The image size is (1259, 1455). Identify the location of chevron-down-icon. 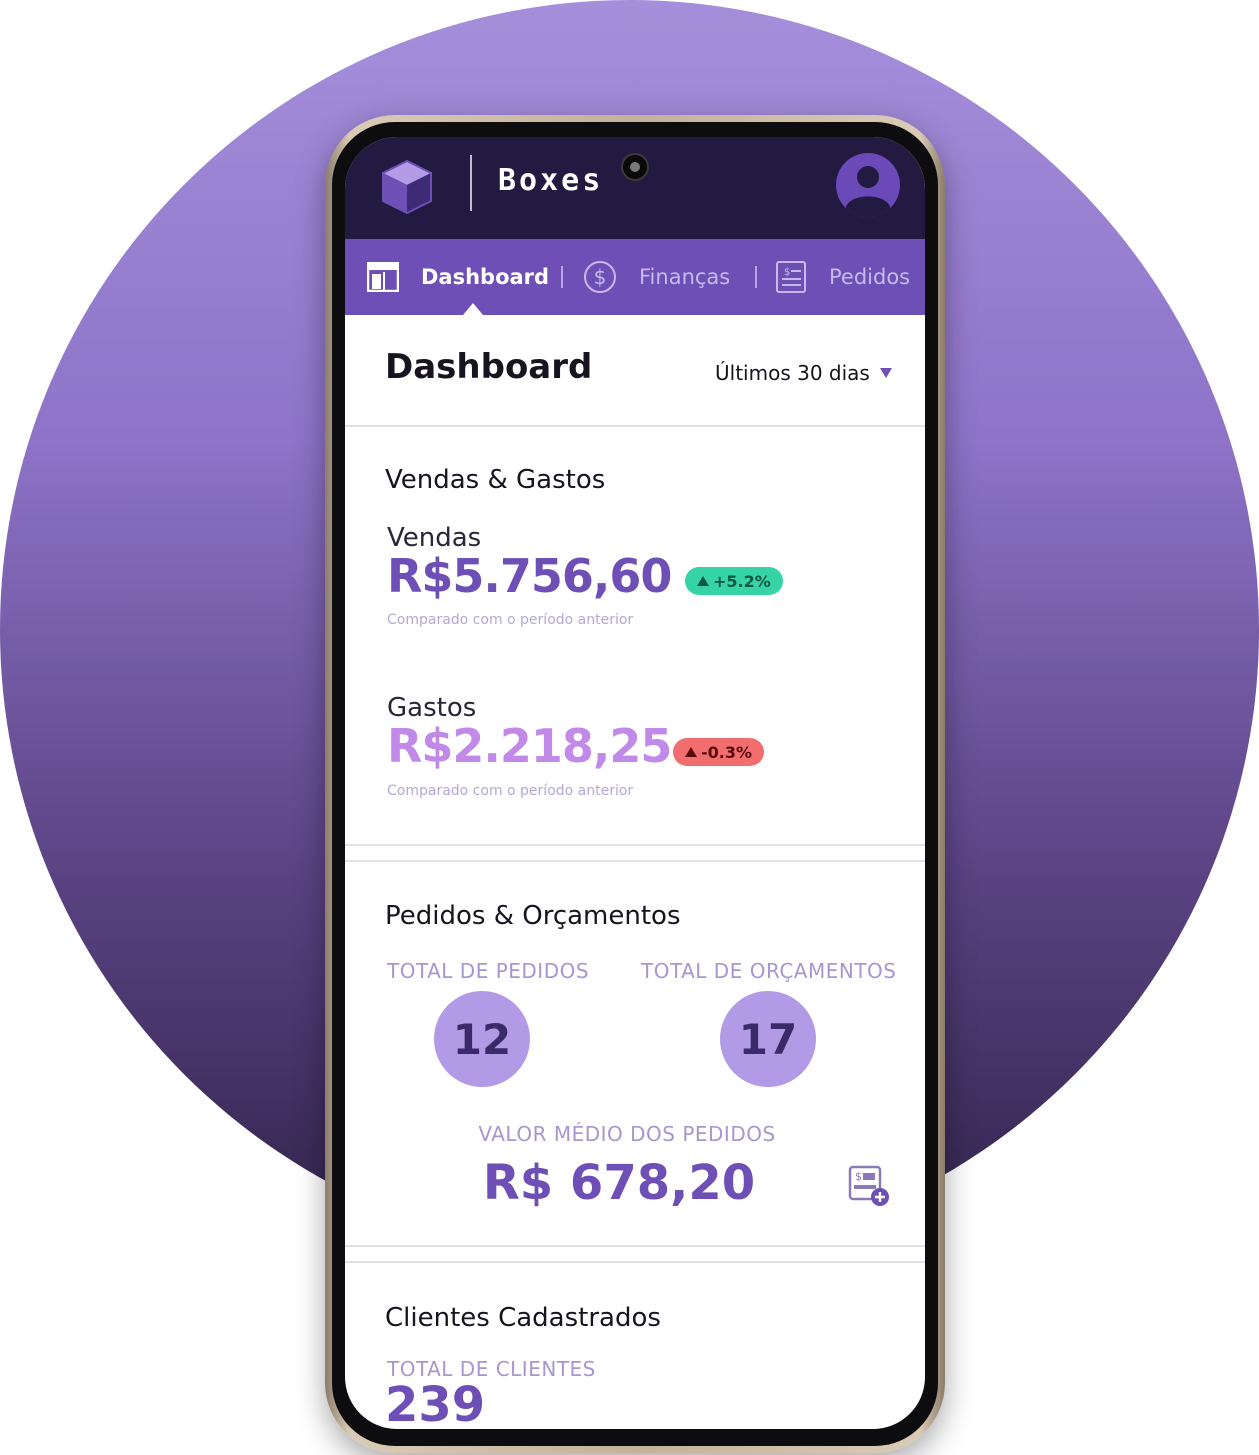
(885, 373).